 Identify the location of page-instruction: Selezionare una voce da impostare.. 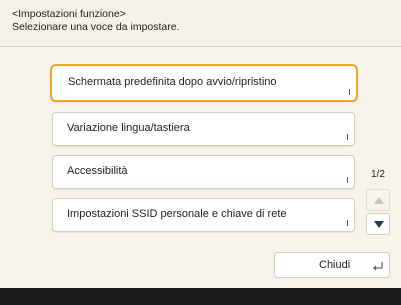
(96, 27).